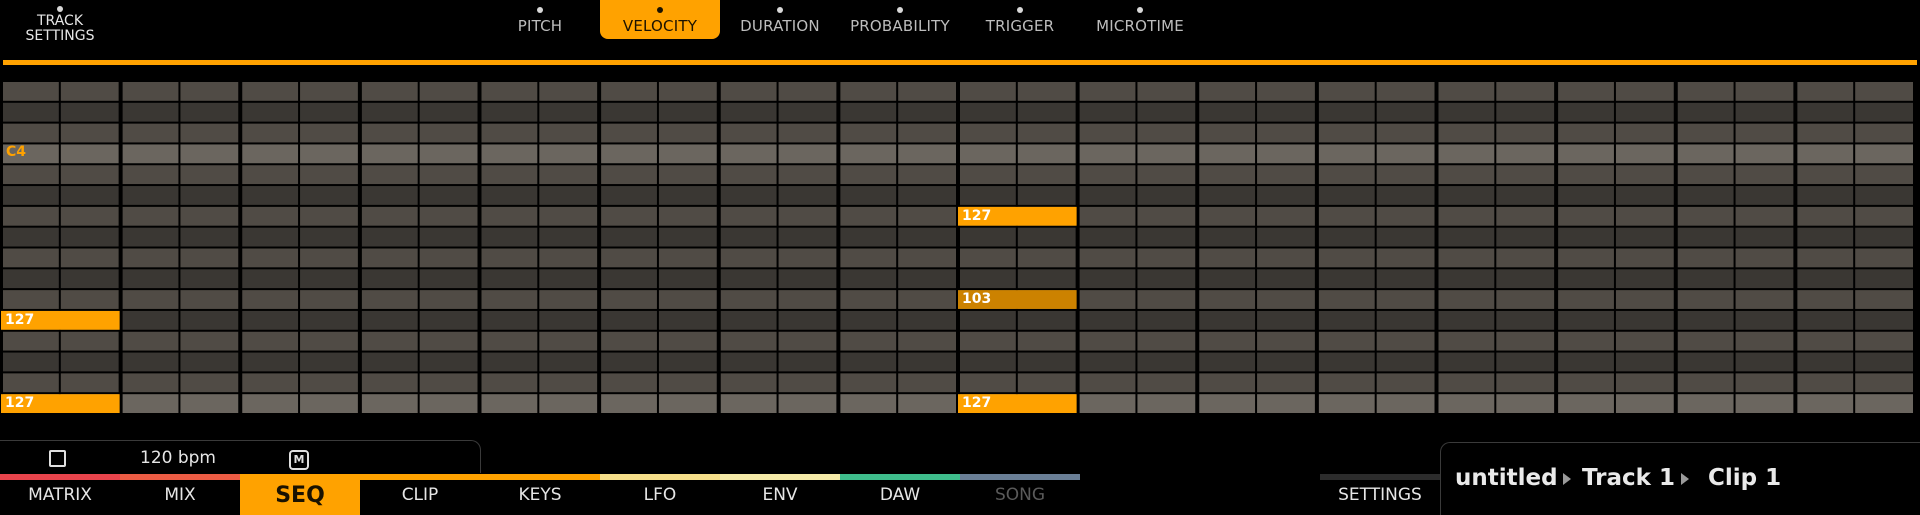 The image size is (1920, 515). I want to click on metronome-button: M, so click(299, 460).